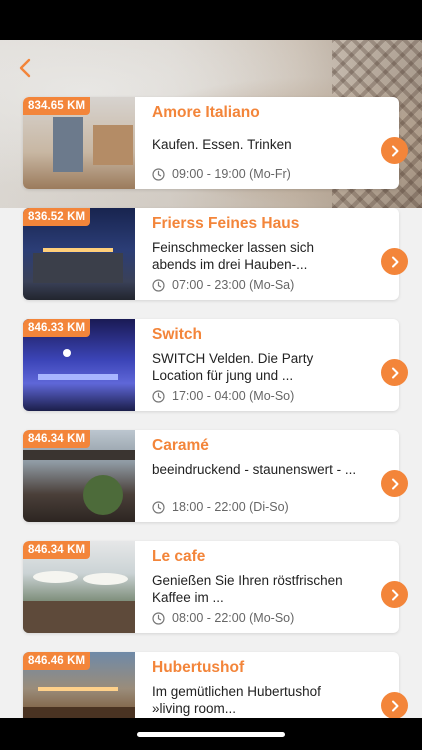 The width and height of the screenshot is (422, 750). I want to click on back-button, so click(25, 68).